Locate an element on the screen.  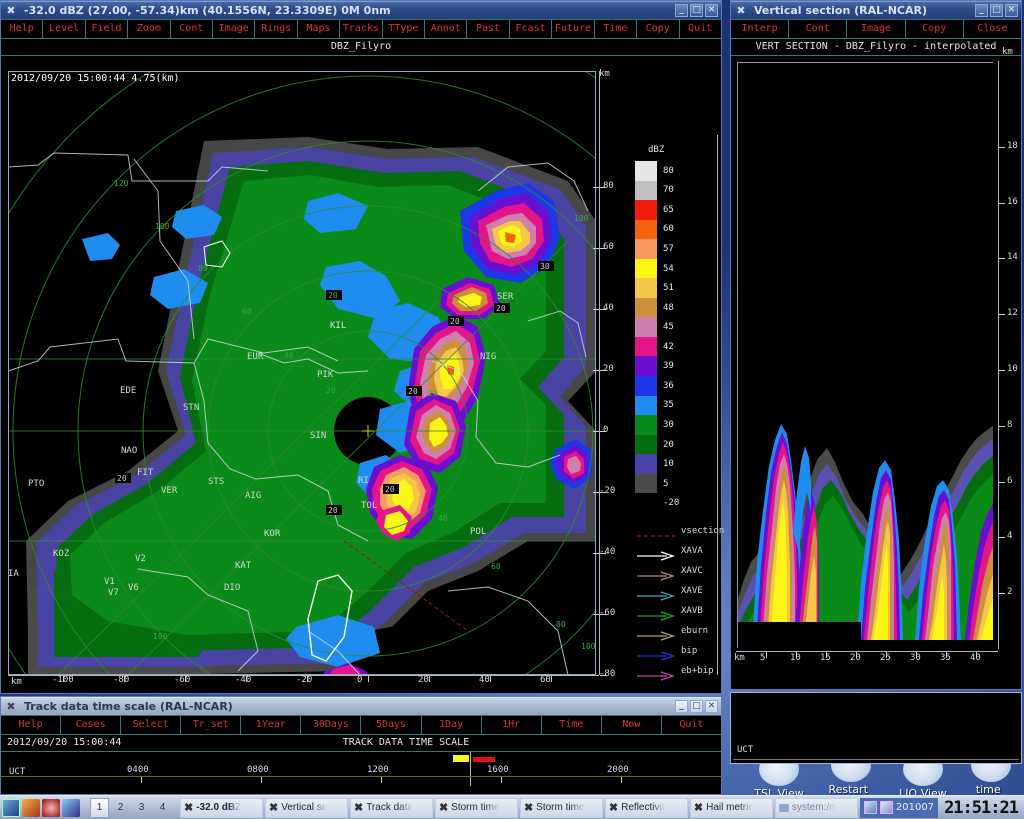
uct-small-panel: UCT is located at coordinates (876, 728).